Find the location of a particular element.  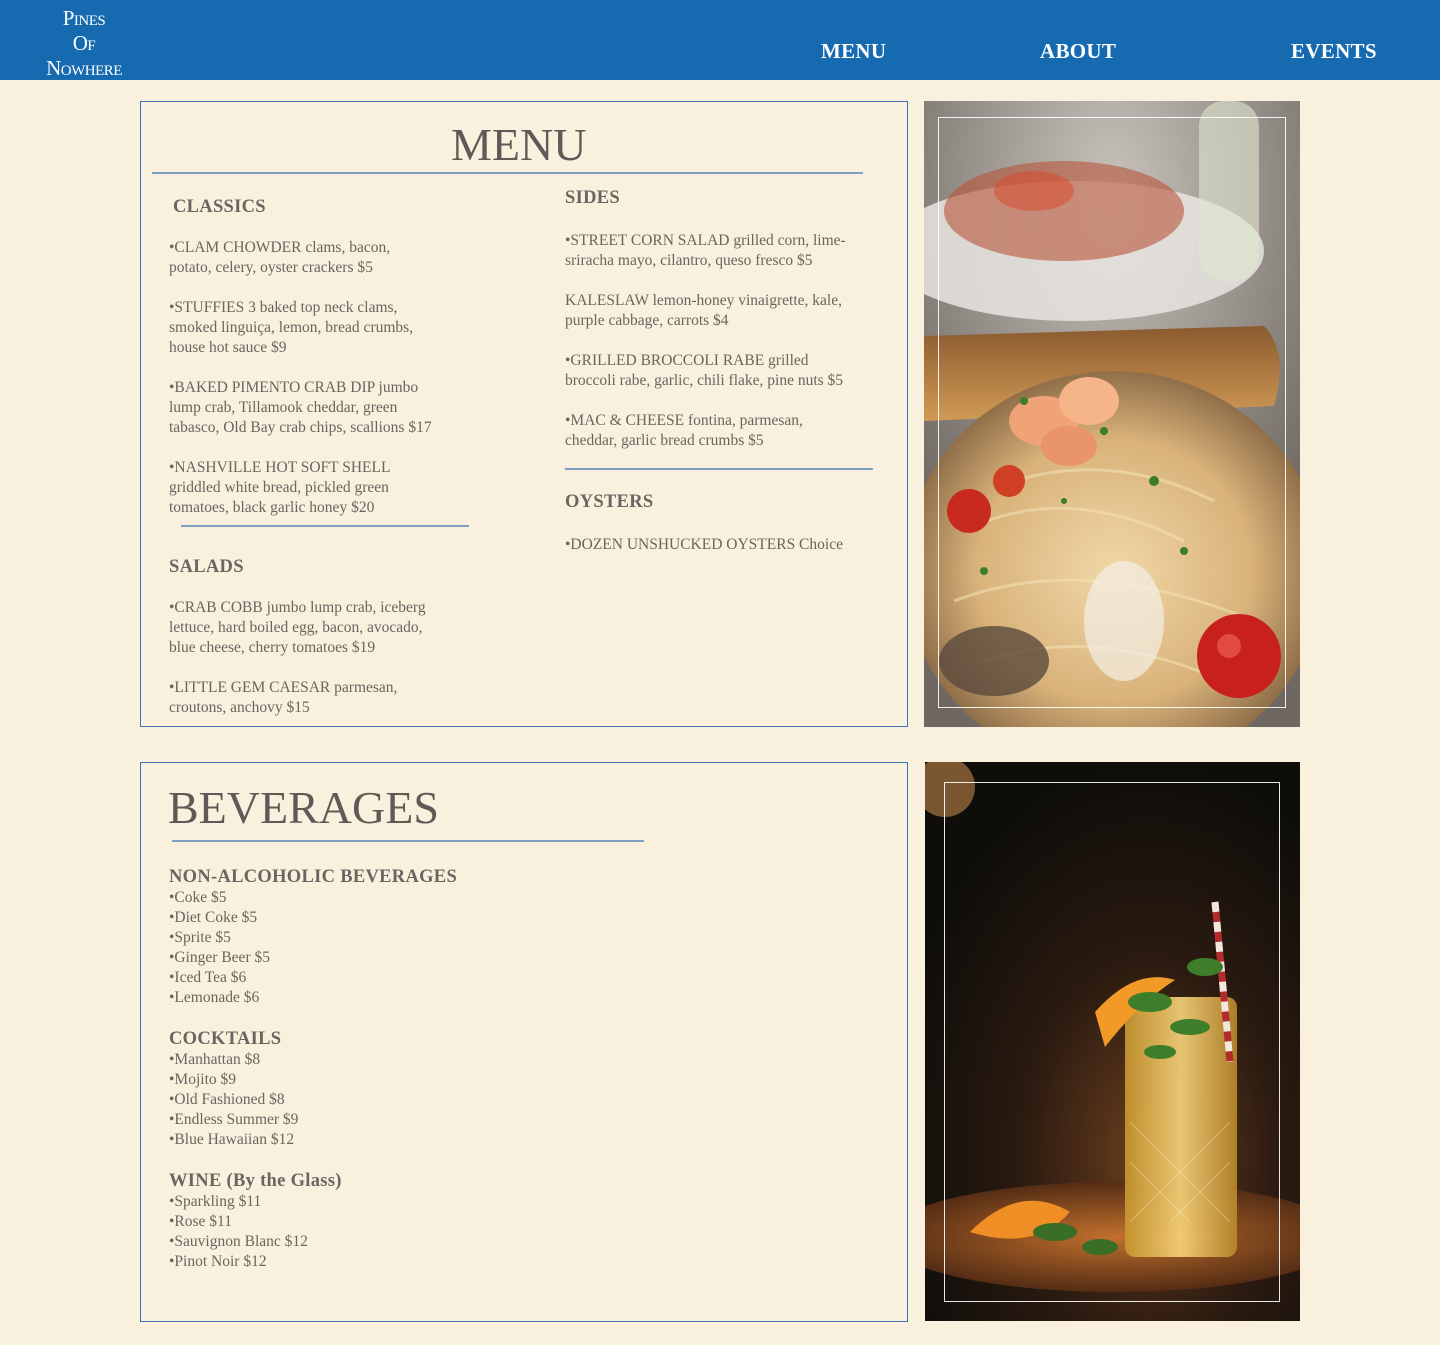

menu-title-divider is located at coordinates (507, 173).